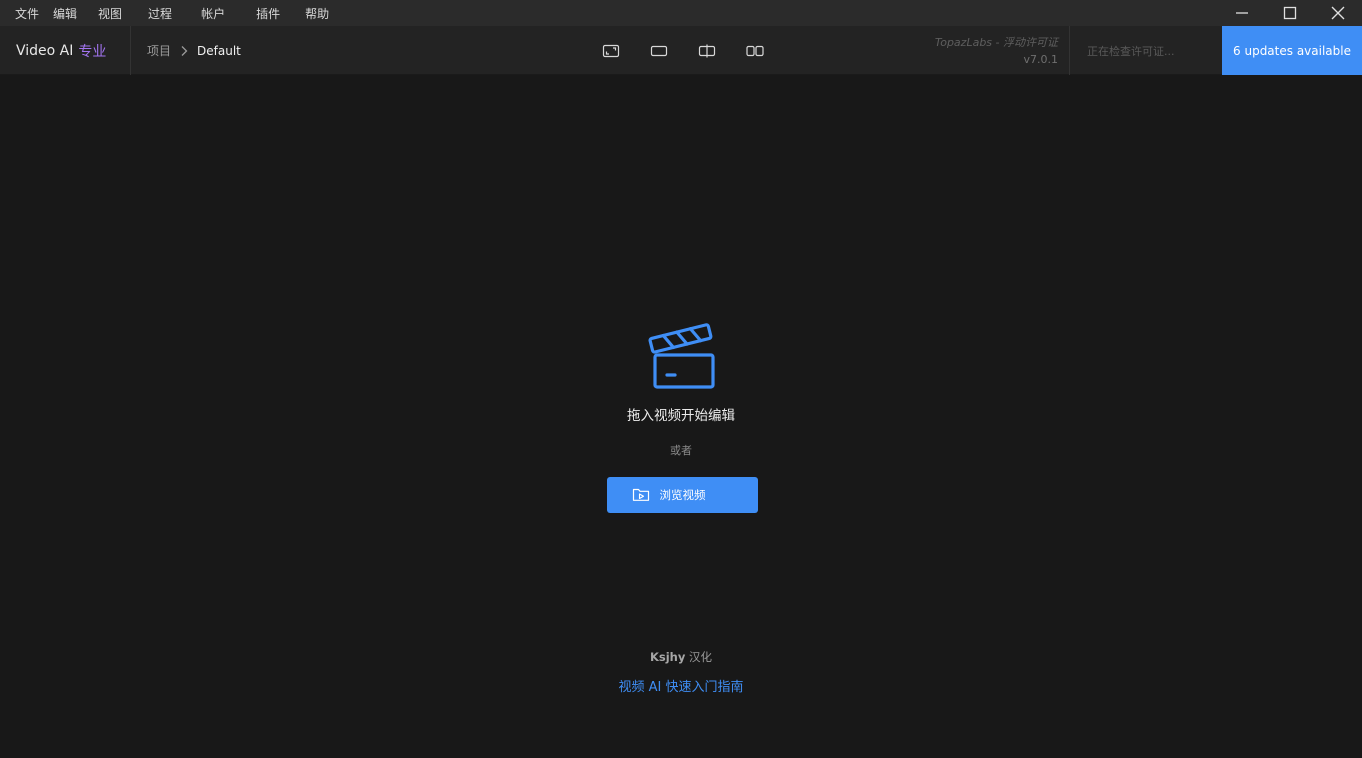  I want to click on menu-items: 文件 编辑 视图 过程 帐户 插件 帮助, so click(164, 13).